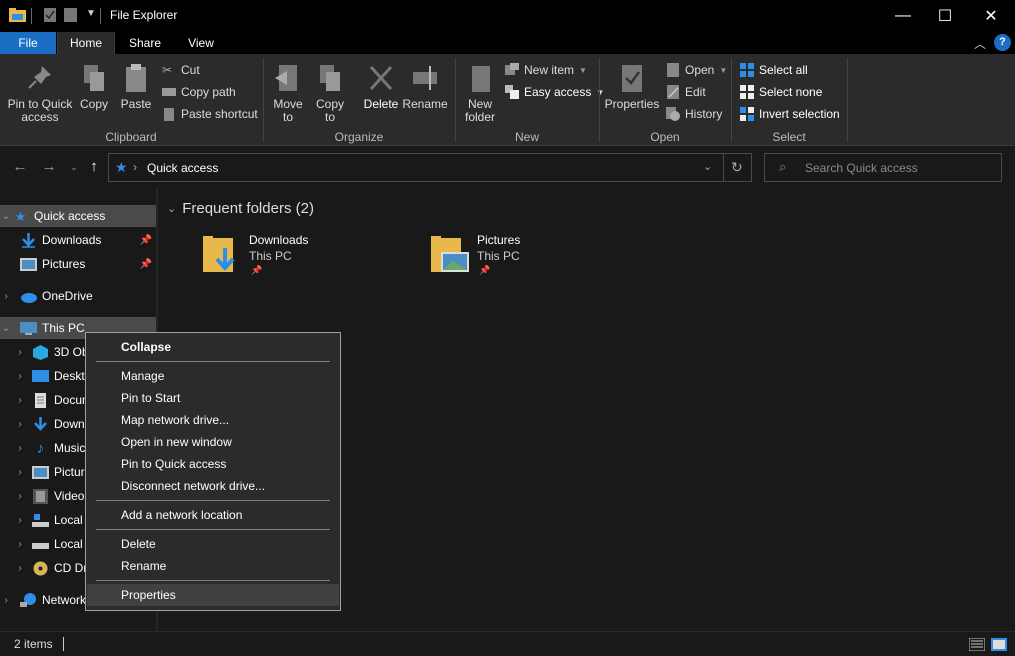 The image size is (1015, 656). I want to click on forward-arrow-icon: →, so click(49, 167).